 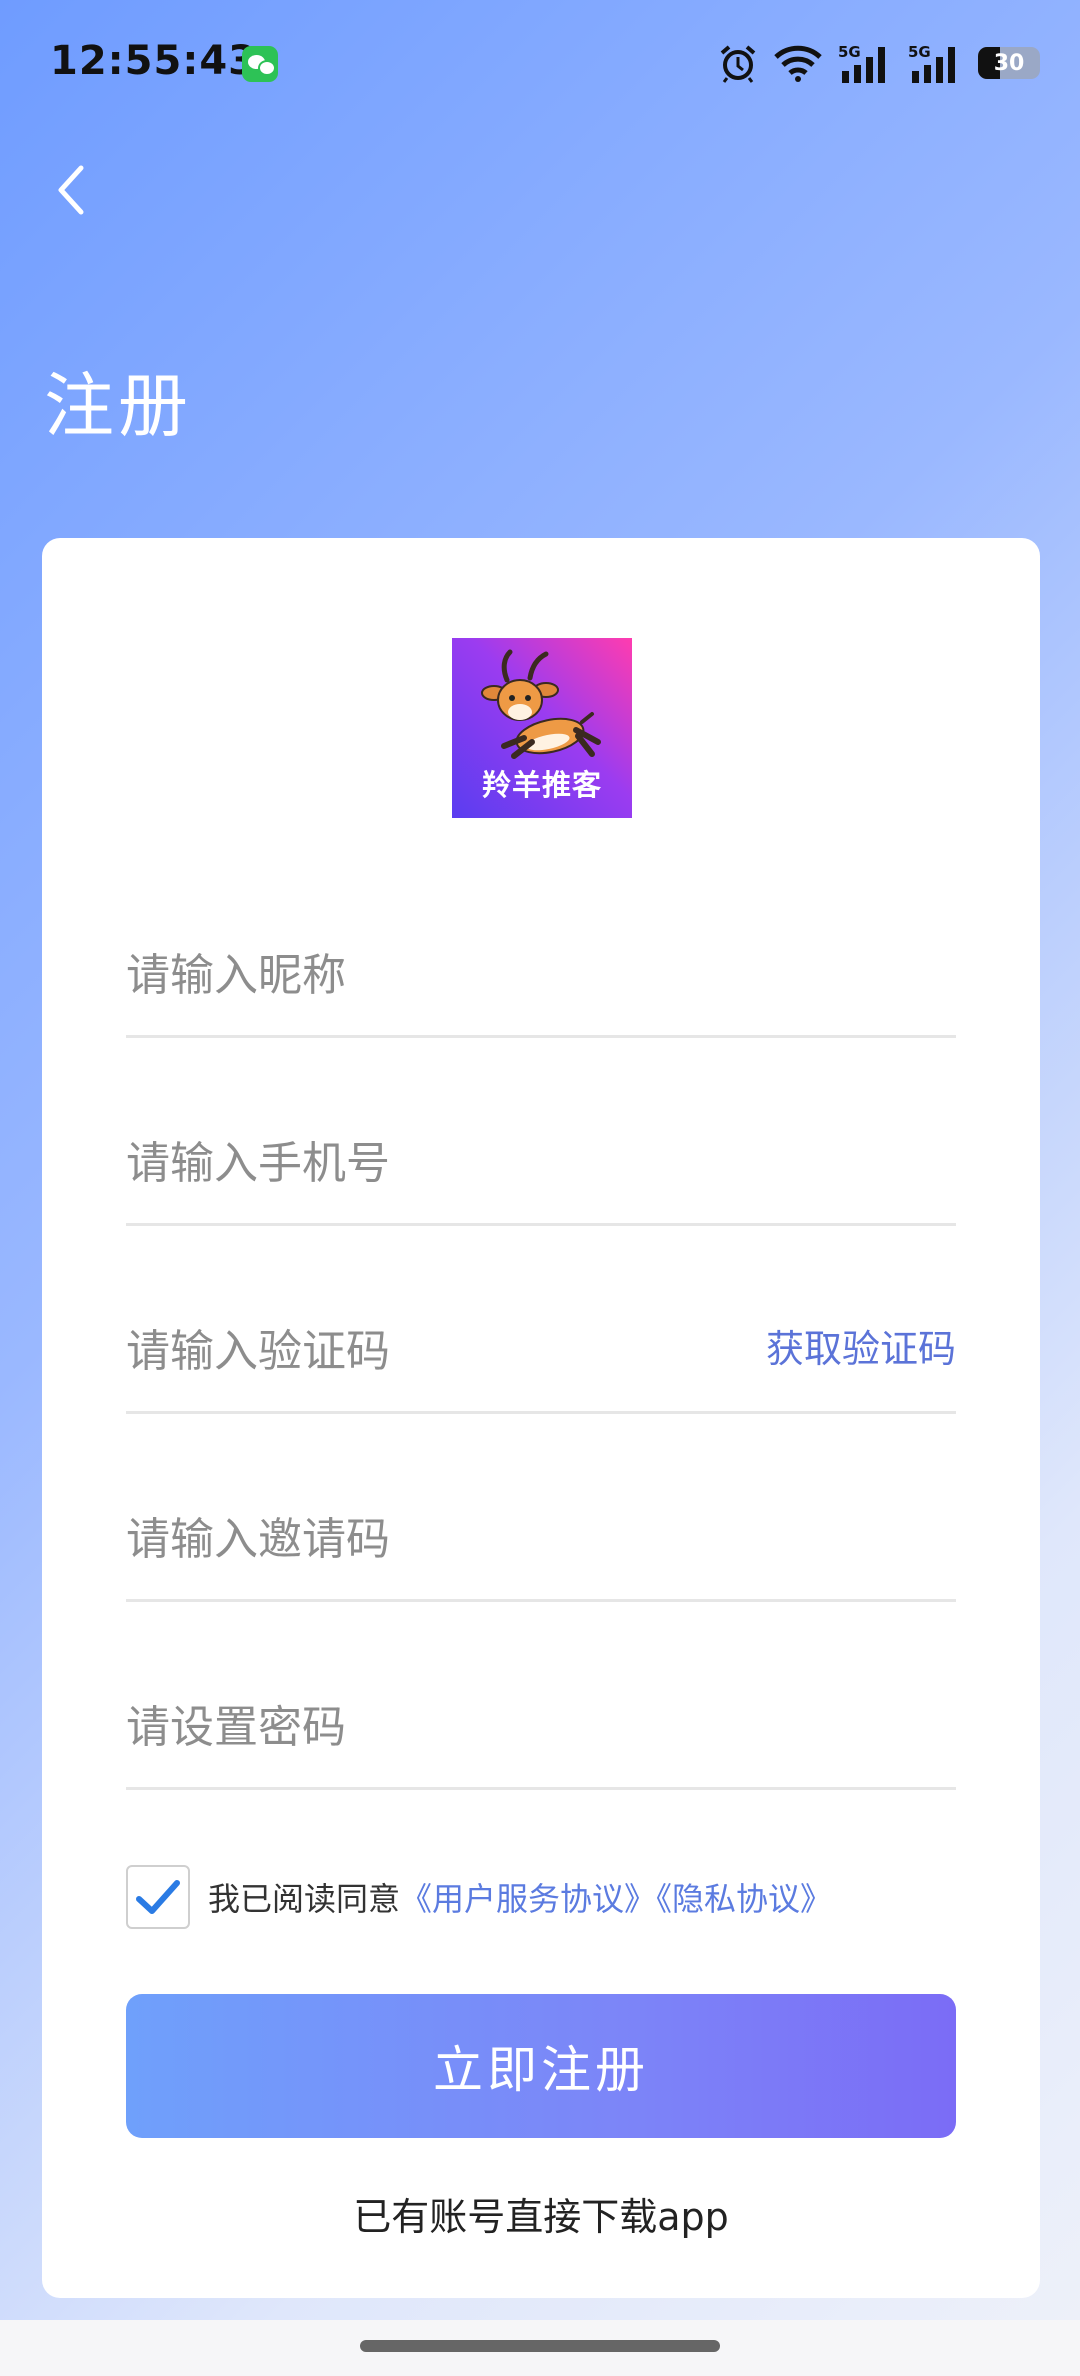 I want to click on phone-field, so click(x=541, y=1151).